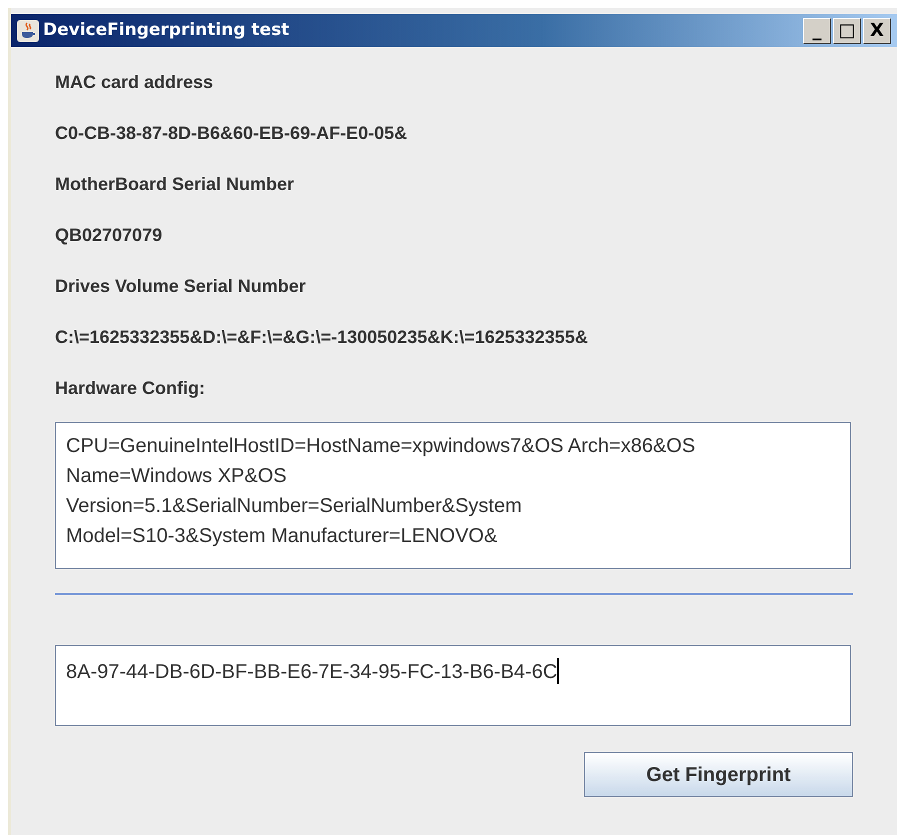 This screenshot has width=897, height=835. I want to click on window-title: DeviceFingerprinting test, so click(166, 30).